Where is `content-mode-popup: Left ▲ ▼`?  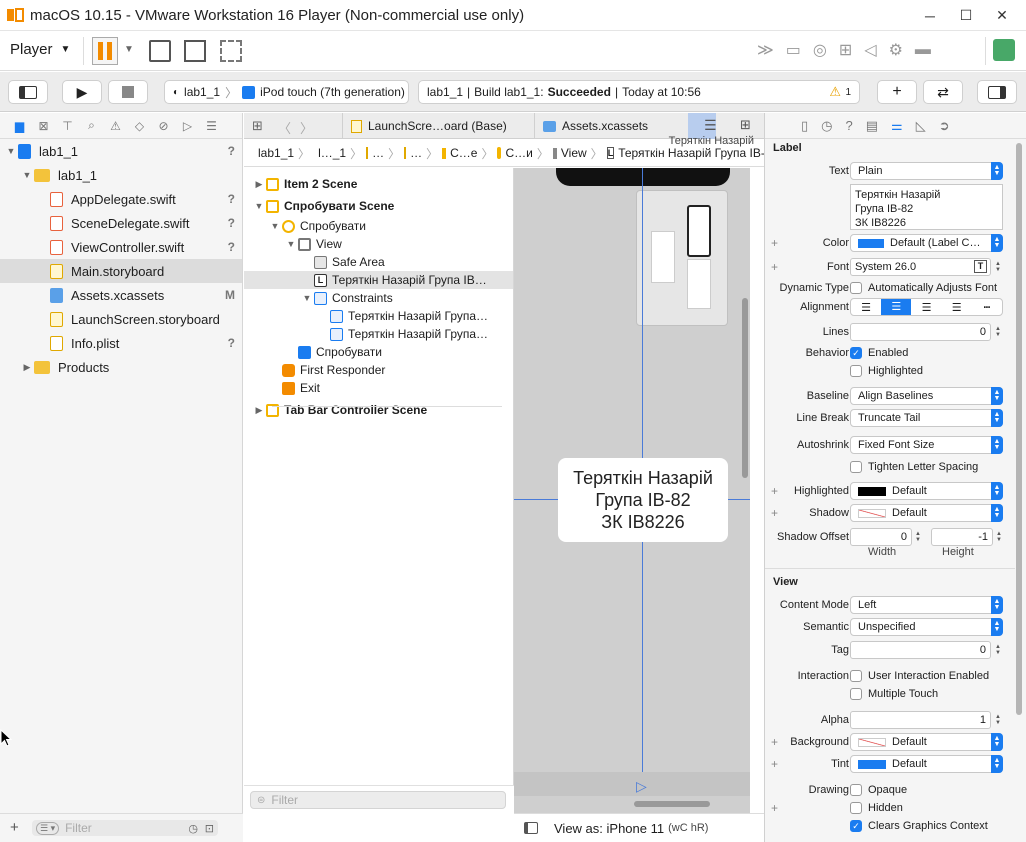 content-mode-popup: Left ▲ ▼ is located at coordinates (926, 605).